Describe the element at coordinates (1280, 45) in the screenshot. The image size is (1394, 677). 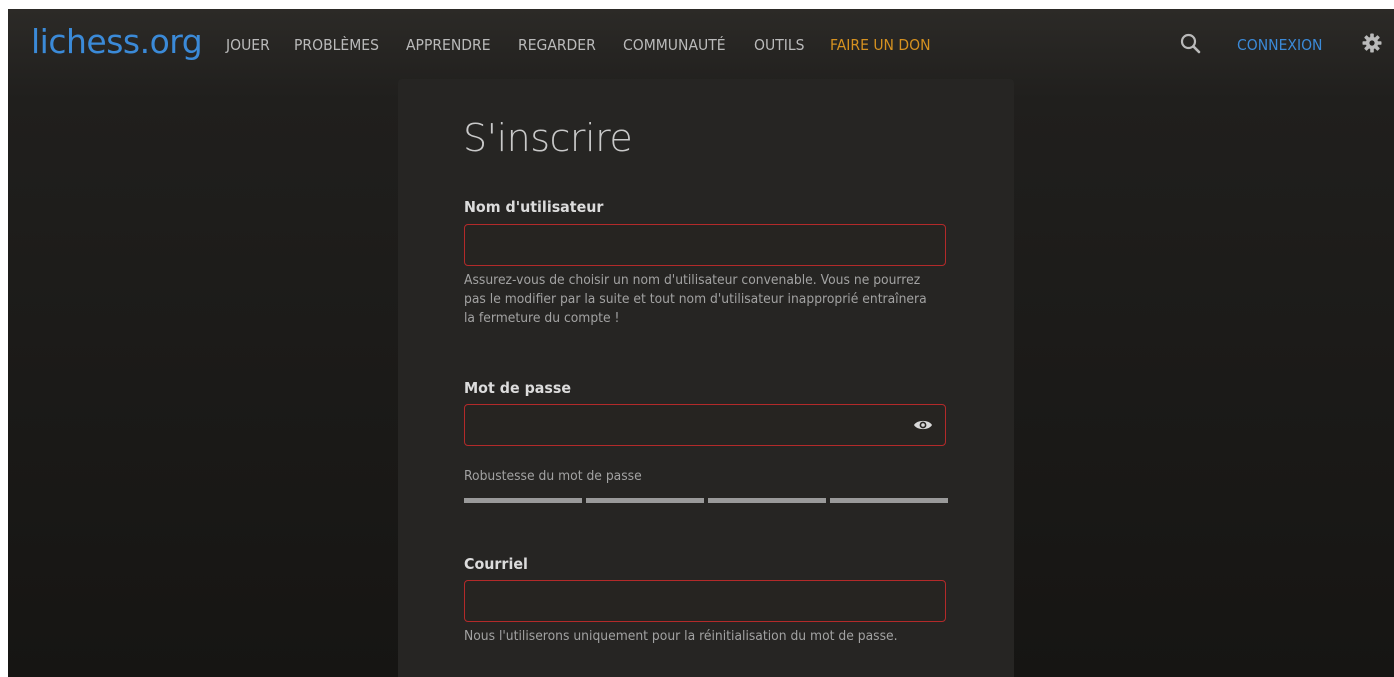
I see `login-link: CONNEXION` at that location.